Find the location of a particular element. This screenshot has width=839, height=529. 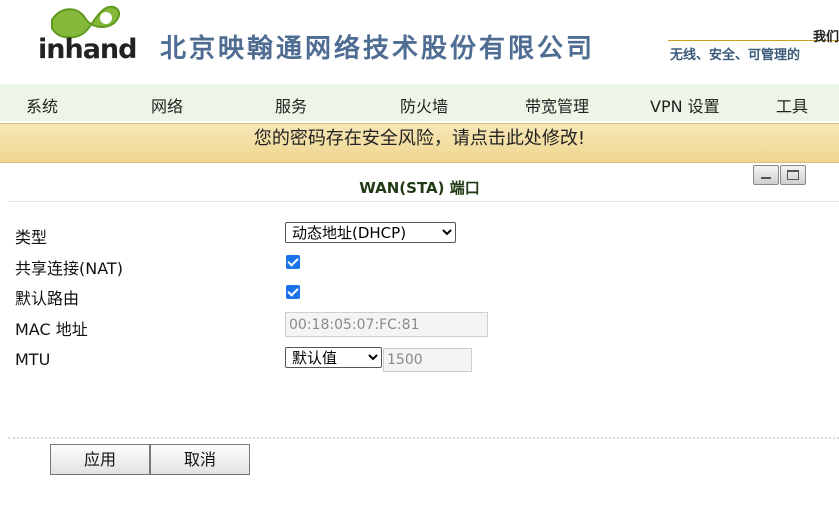

default-route-label: 默认路由 is located at coordinates (47, 298).